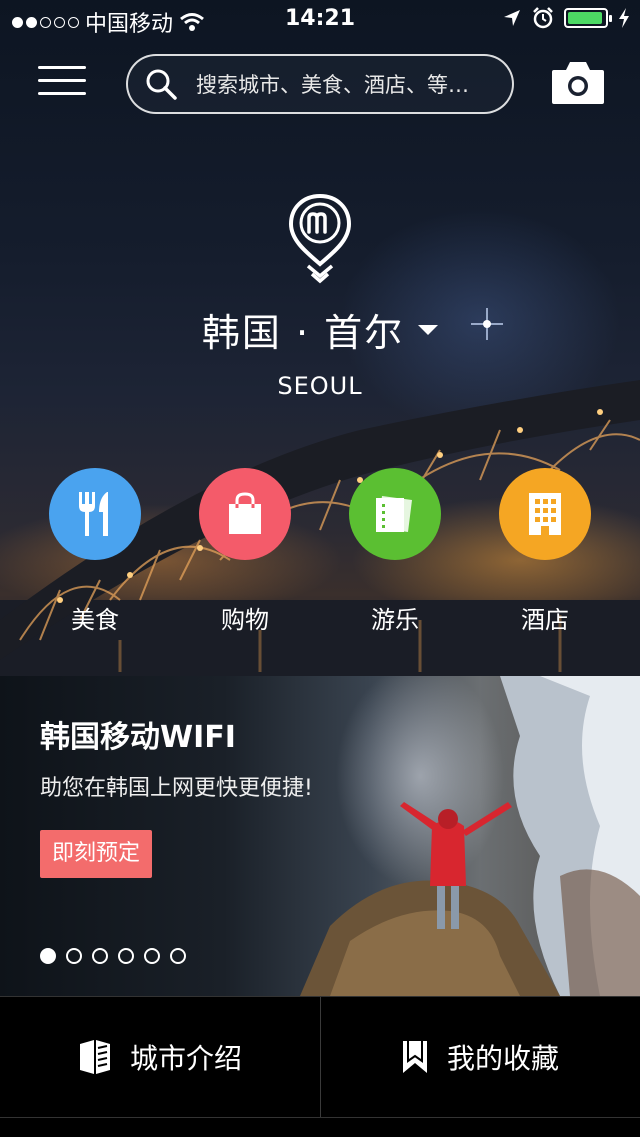 The width and height of the screenshot is (640, 1137). What do you see at coordinates (512, 18) in the screenshot?
I see `location-arrow-icon` at bounding box center [512, 18].